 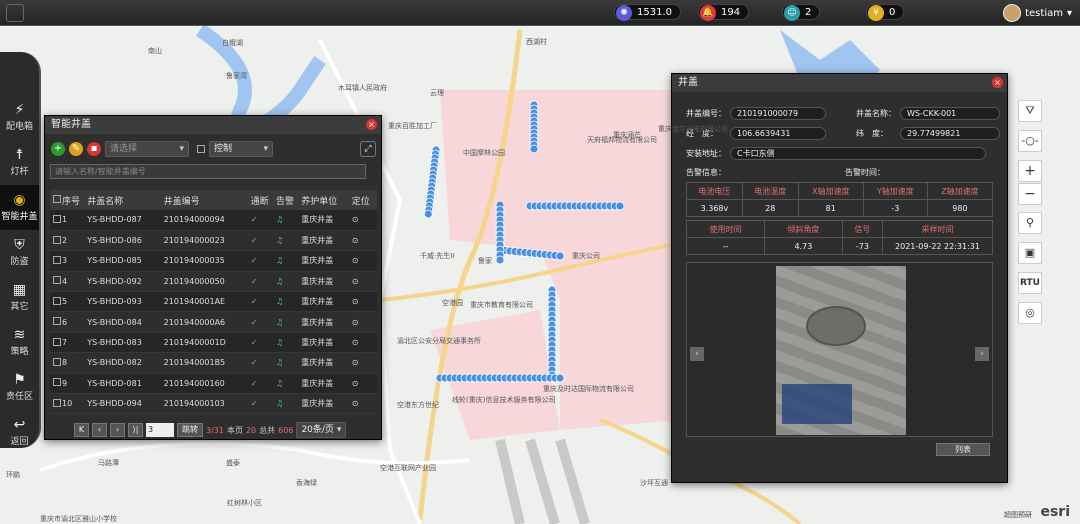 I want to click on shield-icon: ⛨, so click(x=19, y=245).